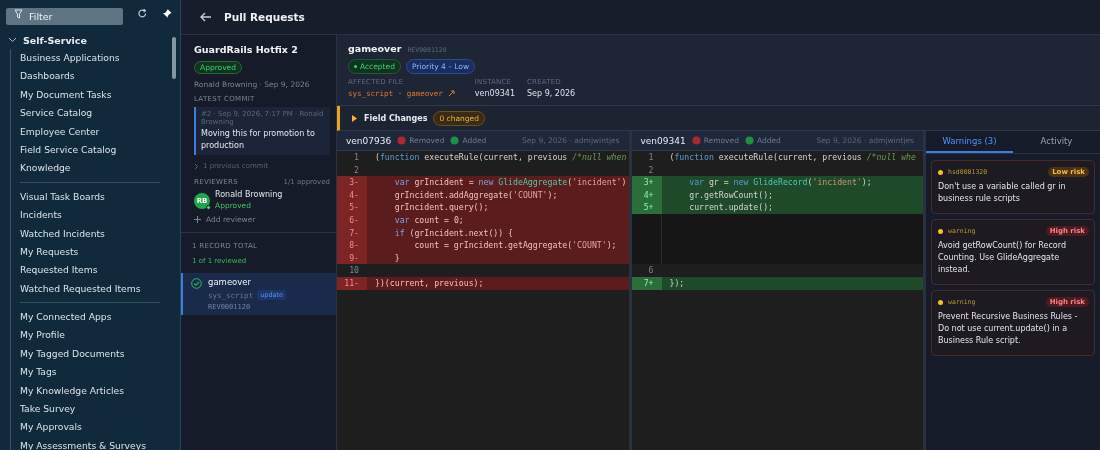 This screenshot has width=1100, height=450. I want to click on pin-icon, so click(166, 13).